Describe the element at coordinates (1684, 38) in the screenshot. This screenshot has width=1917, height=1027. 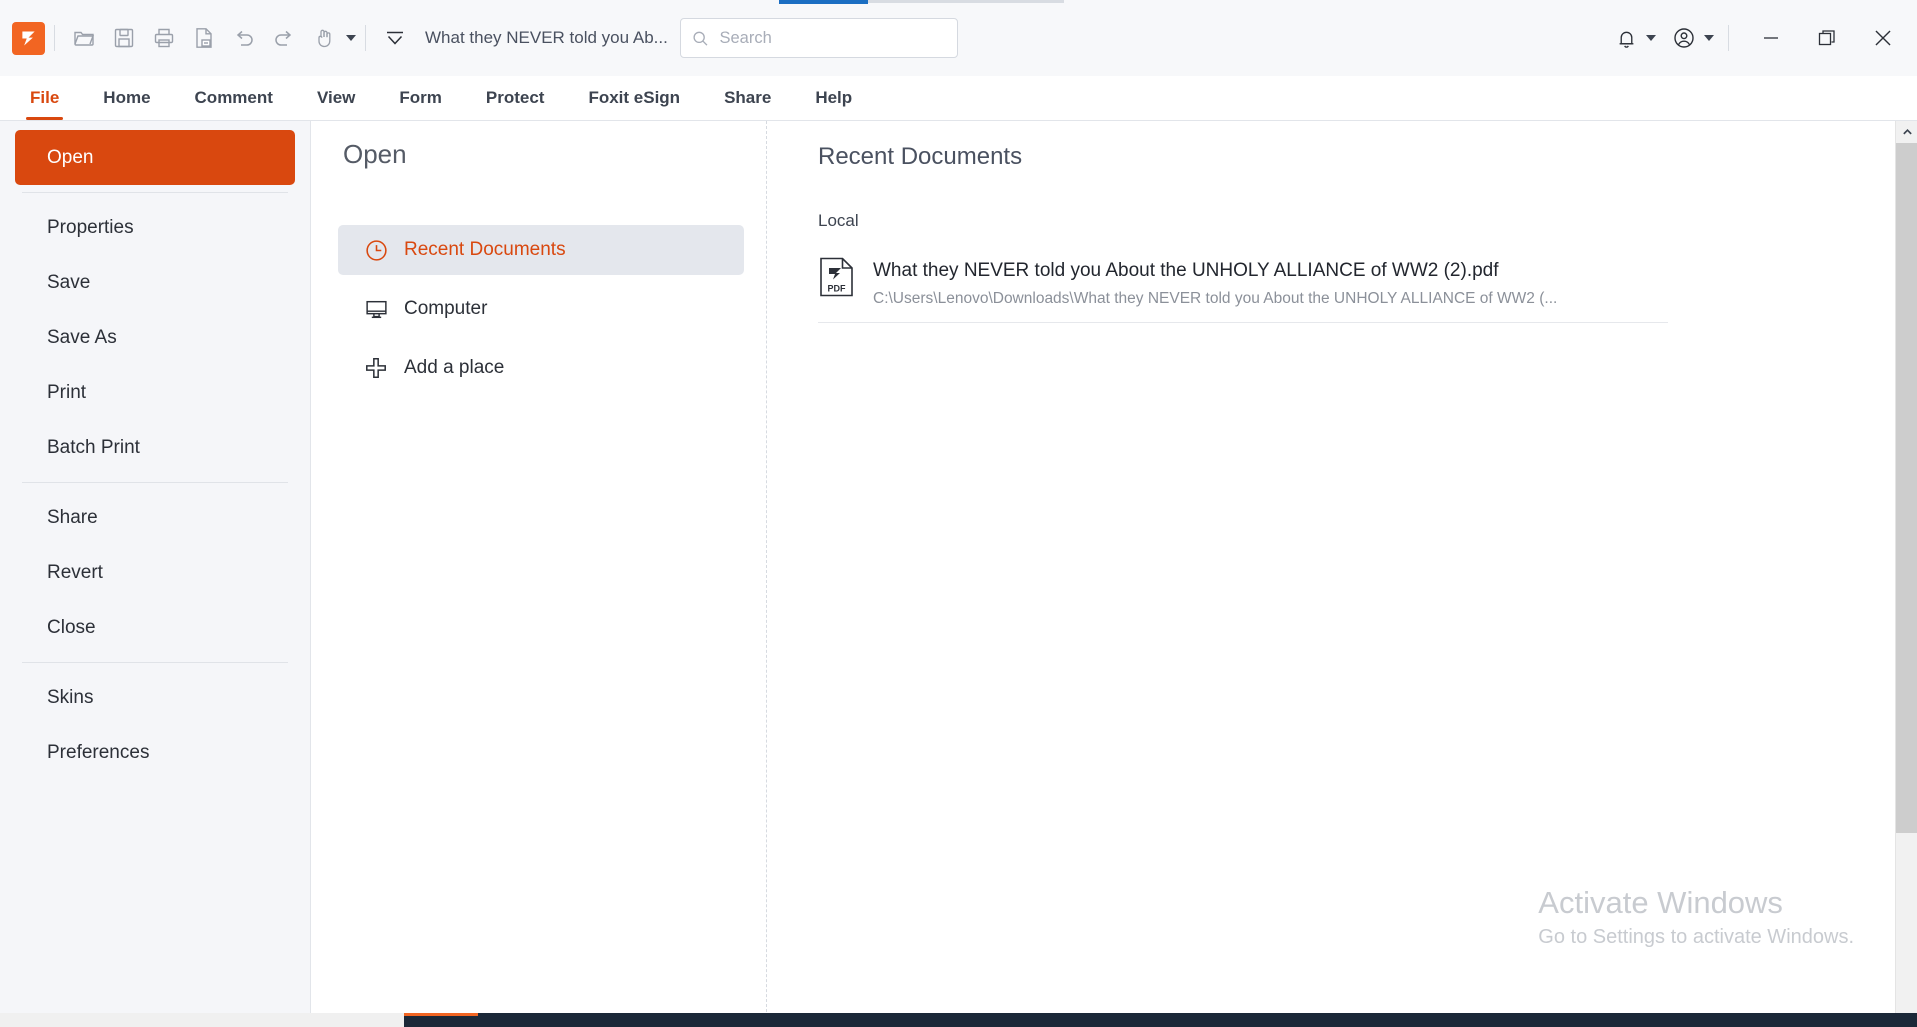
I see `user-account-icon` at that location.